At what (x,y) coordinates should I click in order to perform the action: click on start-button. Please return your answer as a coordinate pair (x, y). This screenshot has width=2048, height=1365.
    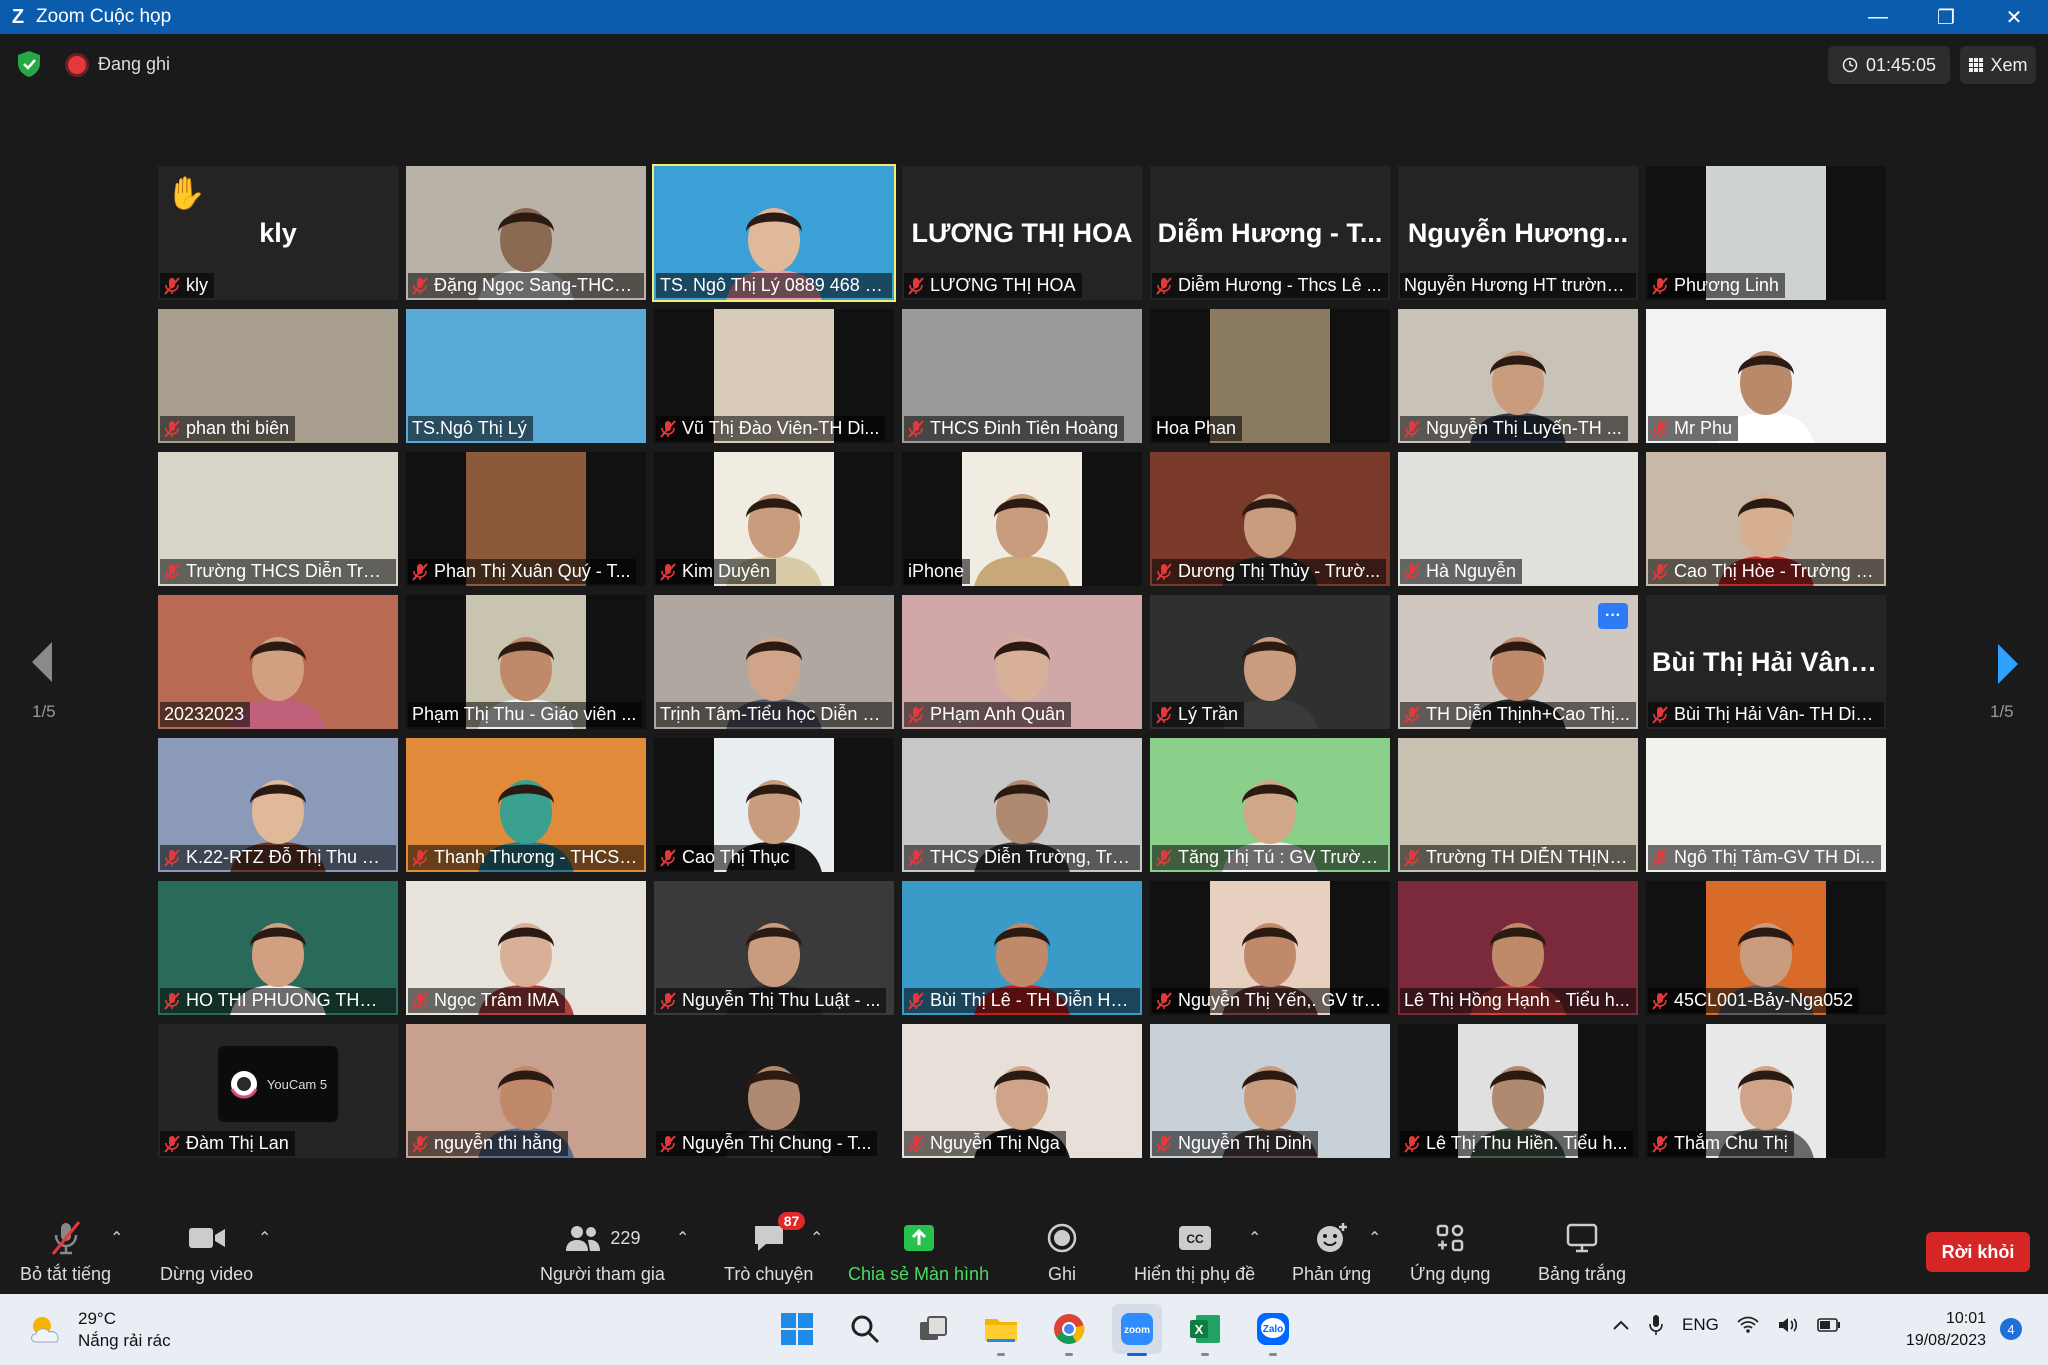
    Looking at the image, I should click on (797, 1329).